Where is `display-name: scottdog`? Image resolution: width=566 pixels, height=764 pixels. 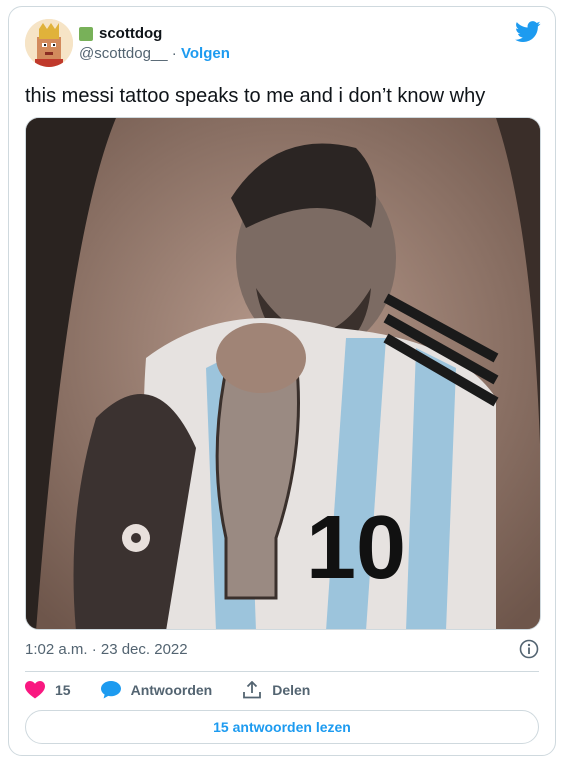 display-name: scottdog is located at coordinates (130, 33).